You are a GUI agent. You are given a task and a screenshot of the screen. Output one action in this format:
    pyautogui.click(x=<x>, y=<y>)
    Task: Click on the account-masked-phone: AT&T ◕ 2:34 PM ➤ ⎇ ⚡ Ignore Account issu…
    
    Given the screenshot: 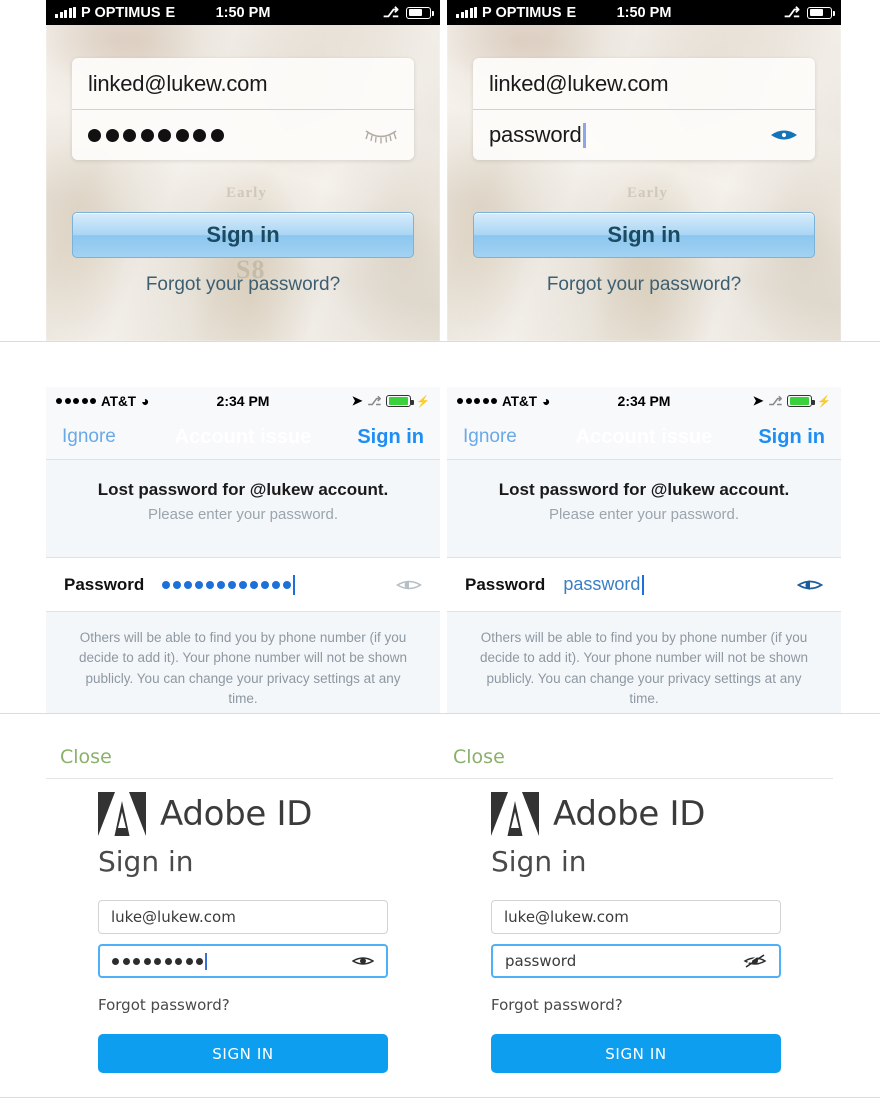 What is the action you would take?
    pyautogui.click(x=243, y=550)
    